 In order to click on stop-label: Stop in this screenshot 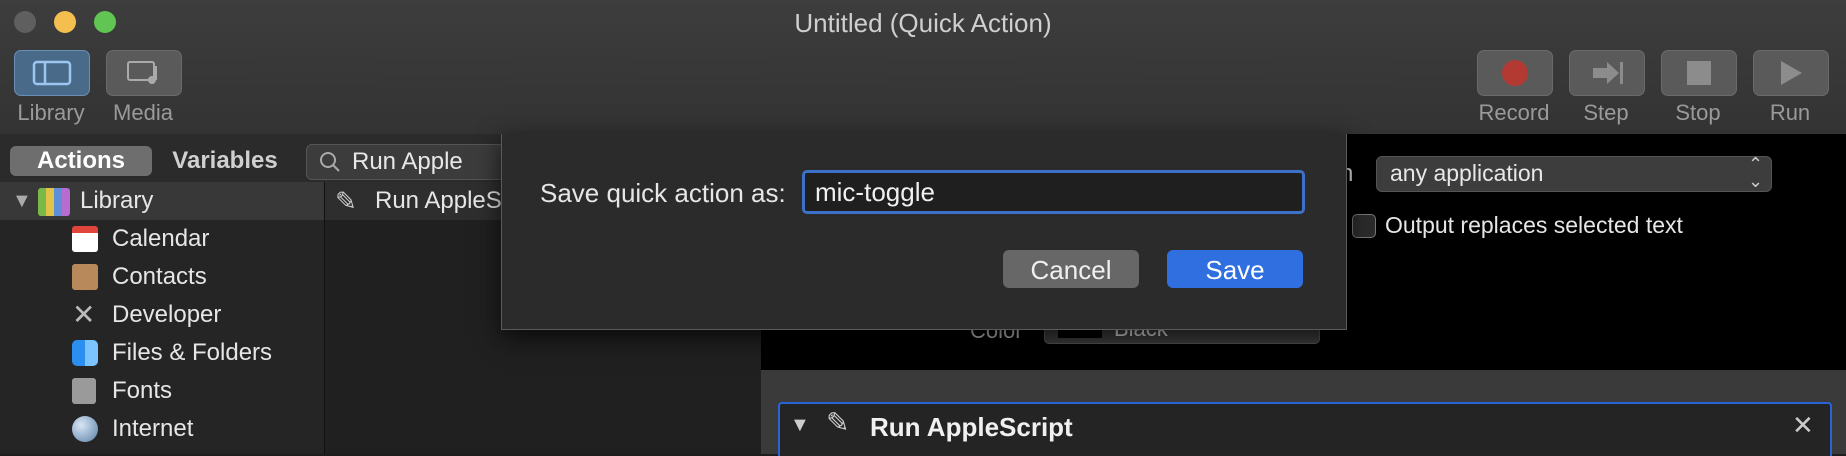, I will do `click(1698, 112)`.